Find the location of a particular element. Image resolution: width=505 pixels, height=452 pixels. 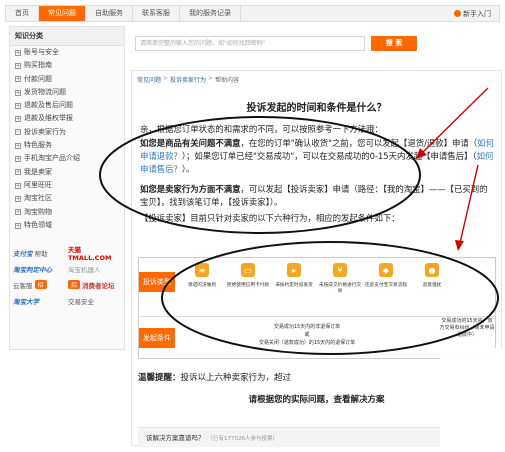

taobao-university-link: 淘宝大学 is located at coordinates (39, 300).